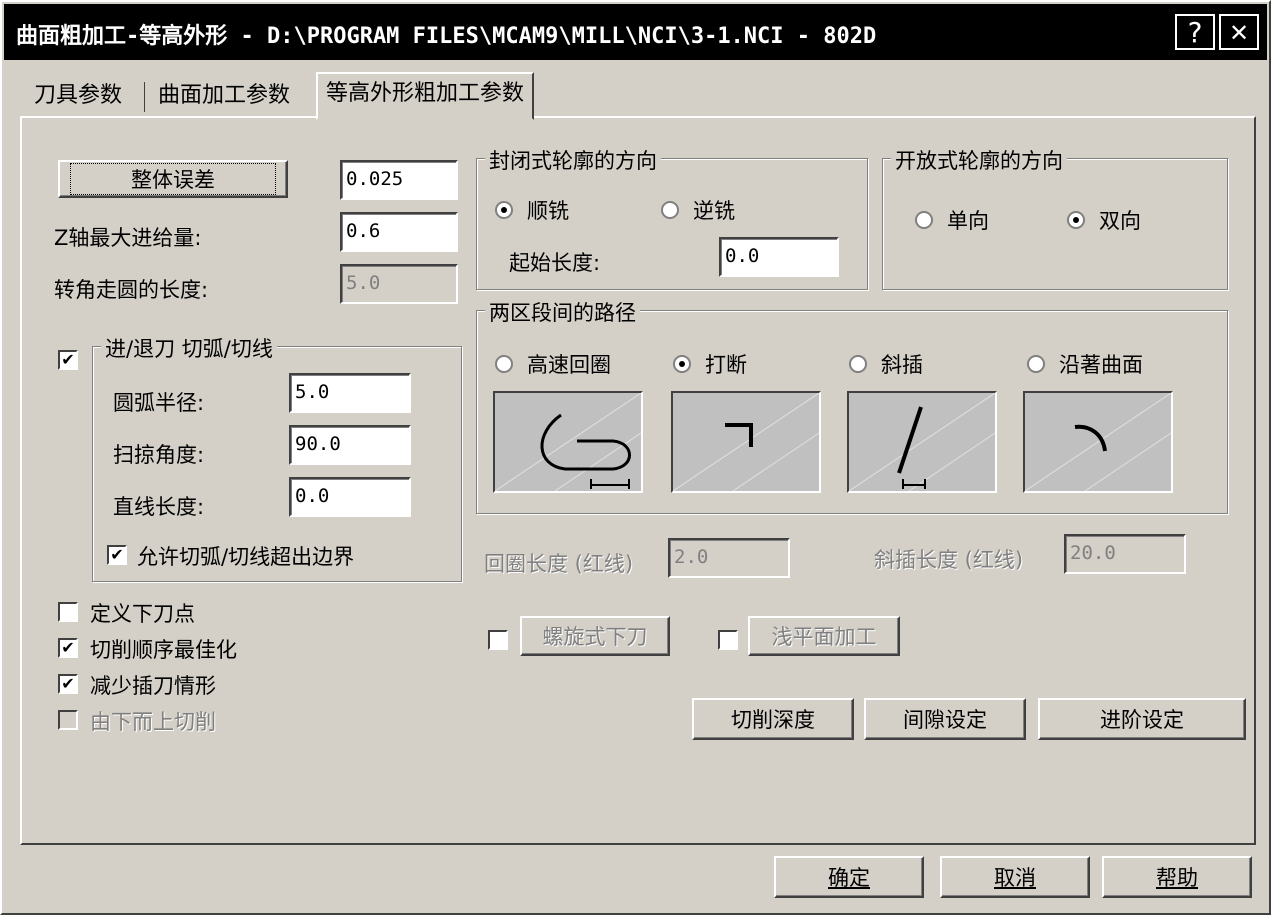 The image size is (1271, 915). I want to click on ramp-preview, so click(922, 442).